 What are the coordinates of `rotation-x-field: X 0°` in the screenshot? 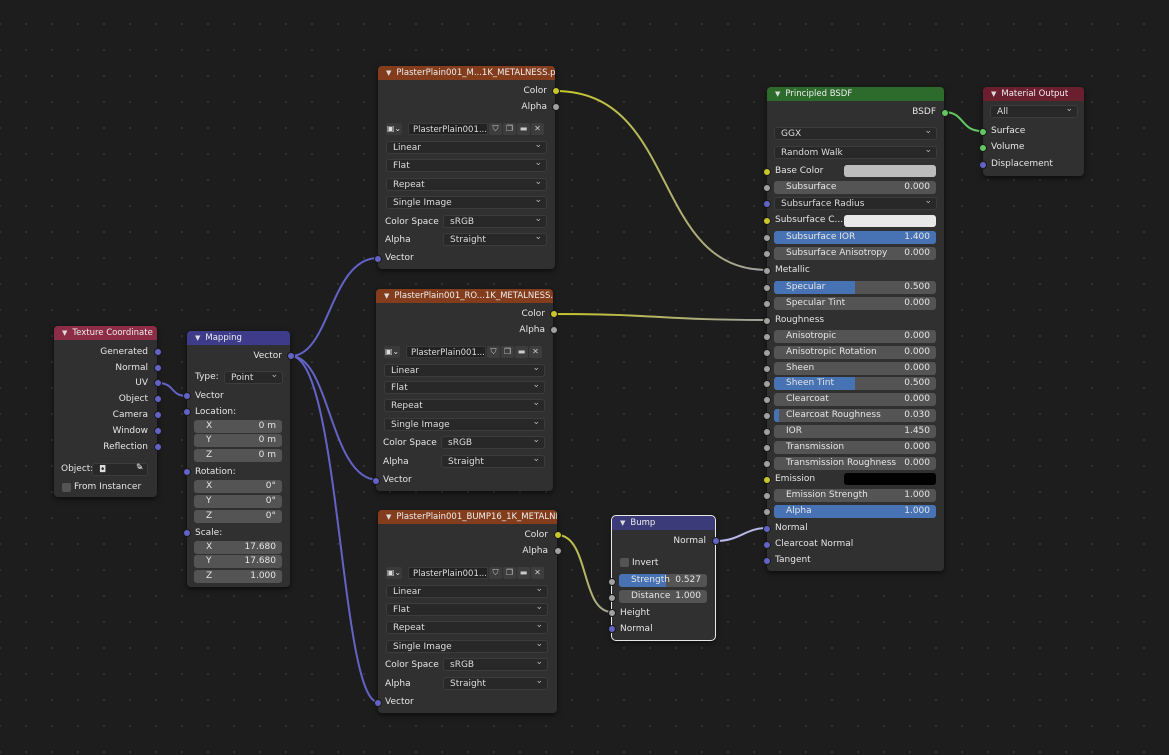 It's located at (238, 486).